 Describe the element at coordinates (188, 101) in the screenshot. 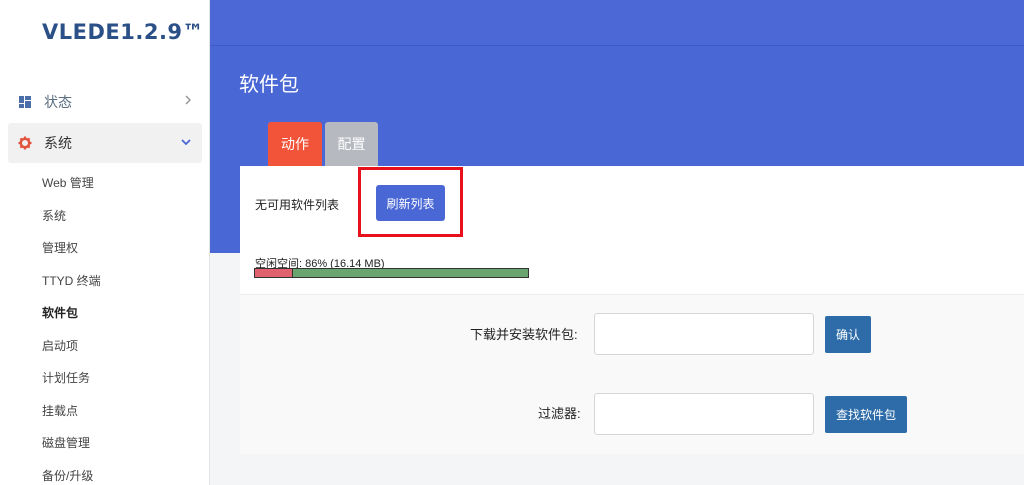

I see `chevron-right-icon` at that location.